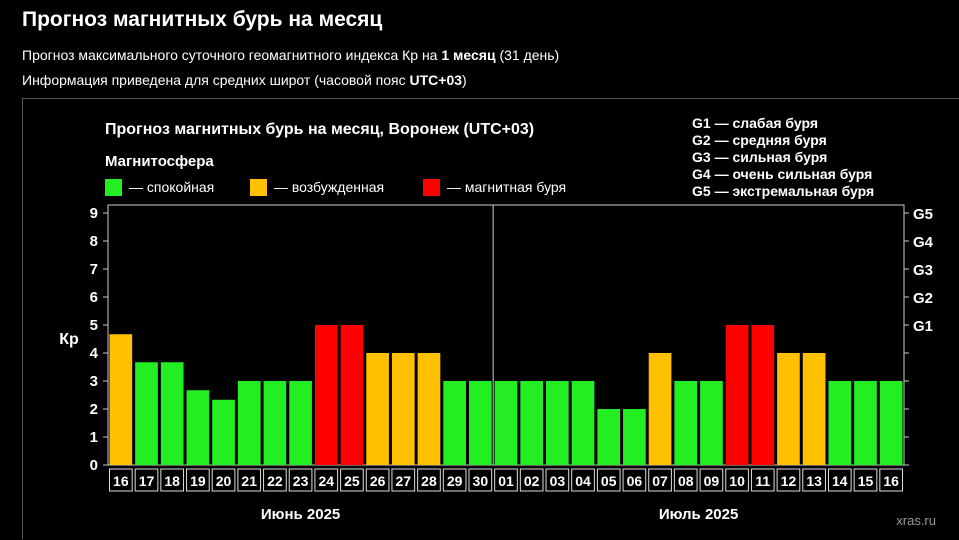 The width and height of the screenshot is (959, 540). Describe the element at coordinates (94, 297) in the screenshot. I see `y-tick-label: 6` at that location.